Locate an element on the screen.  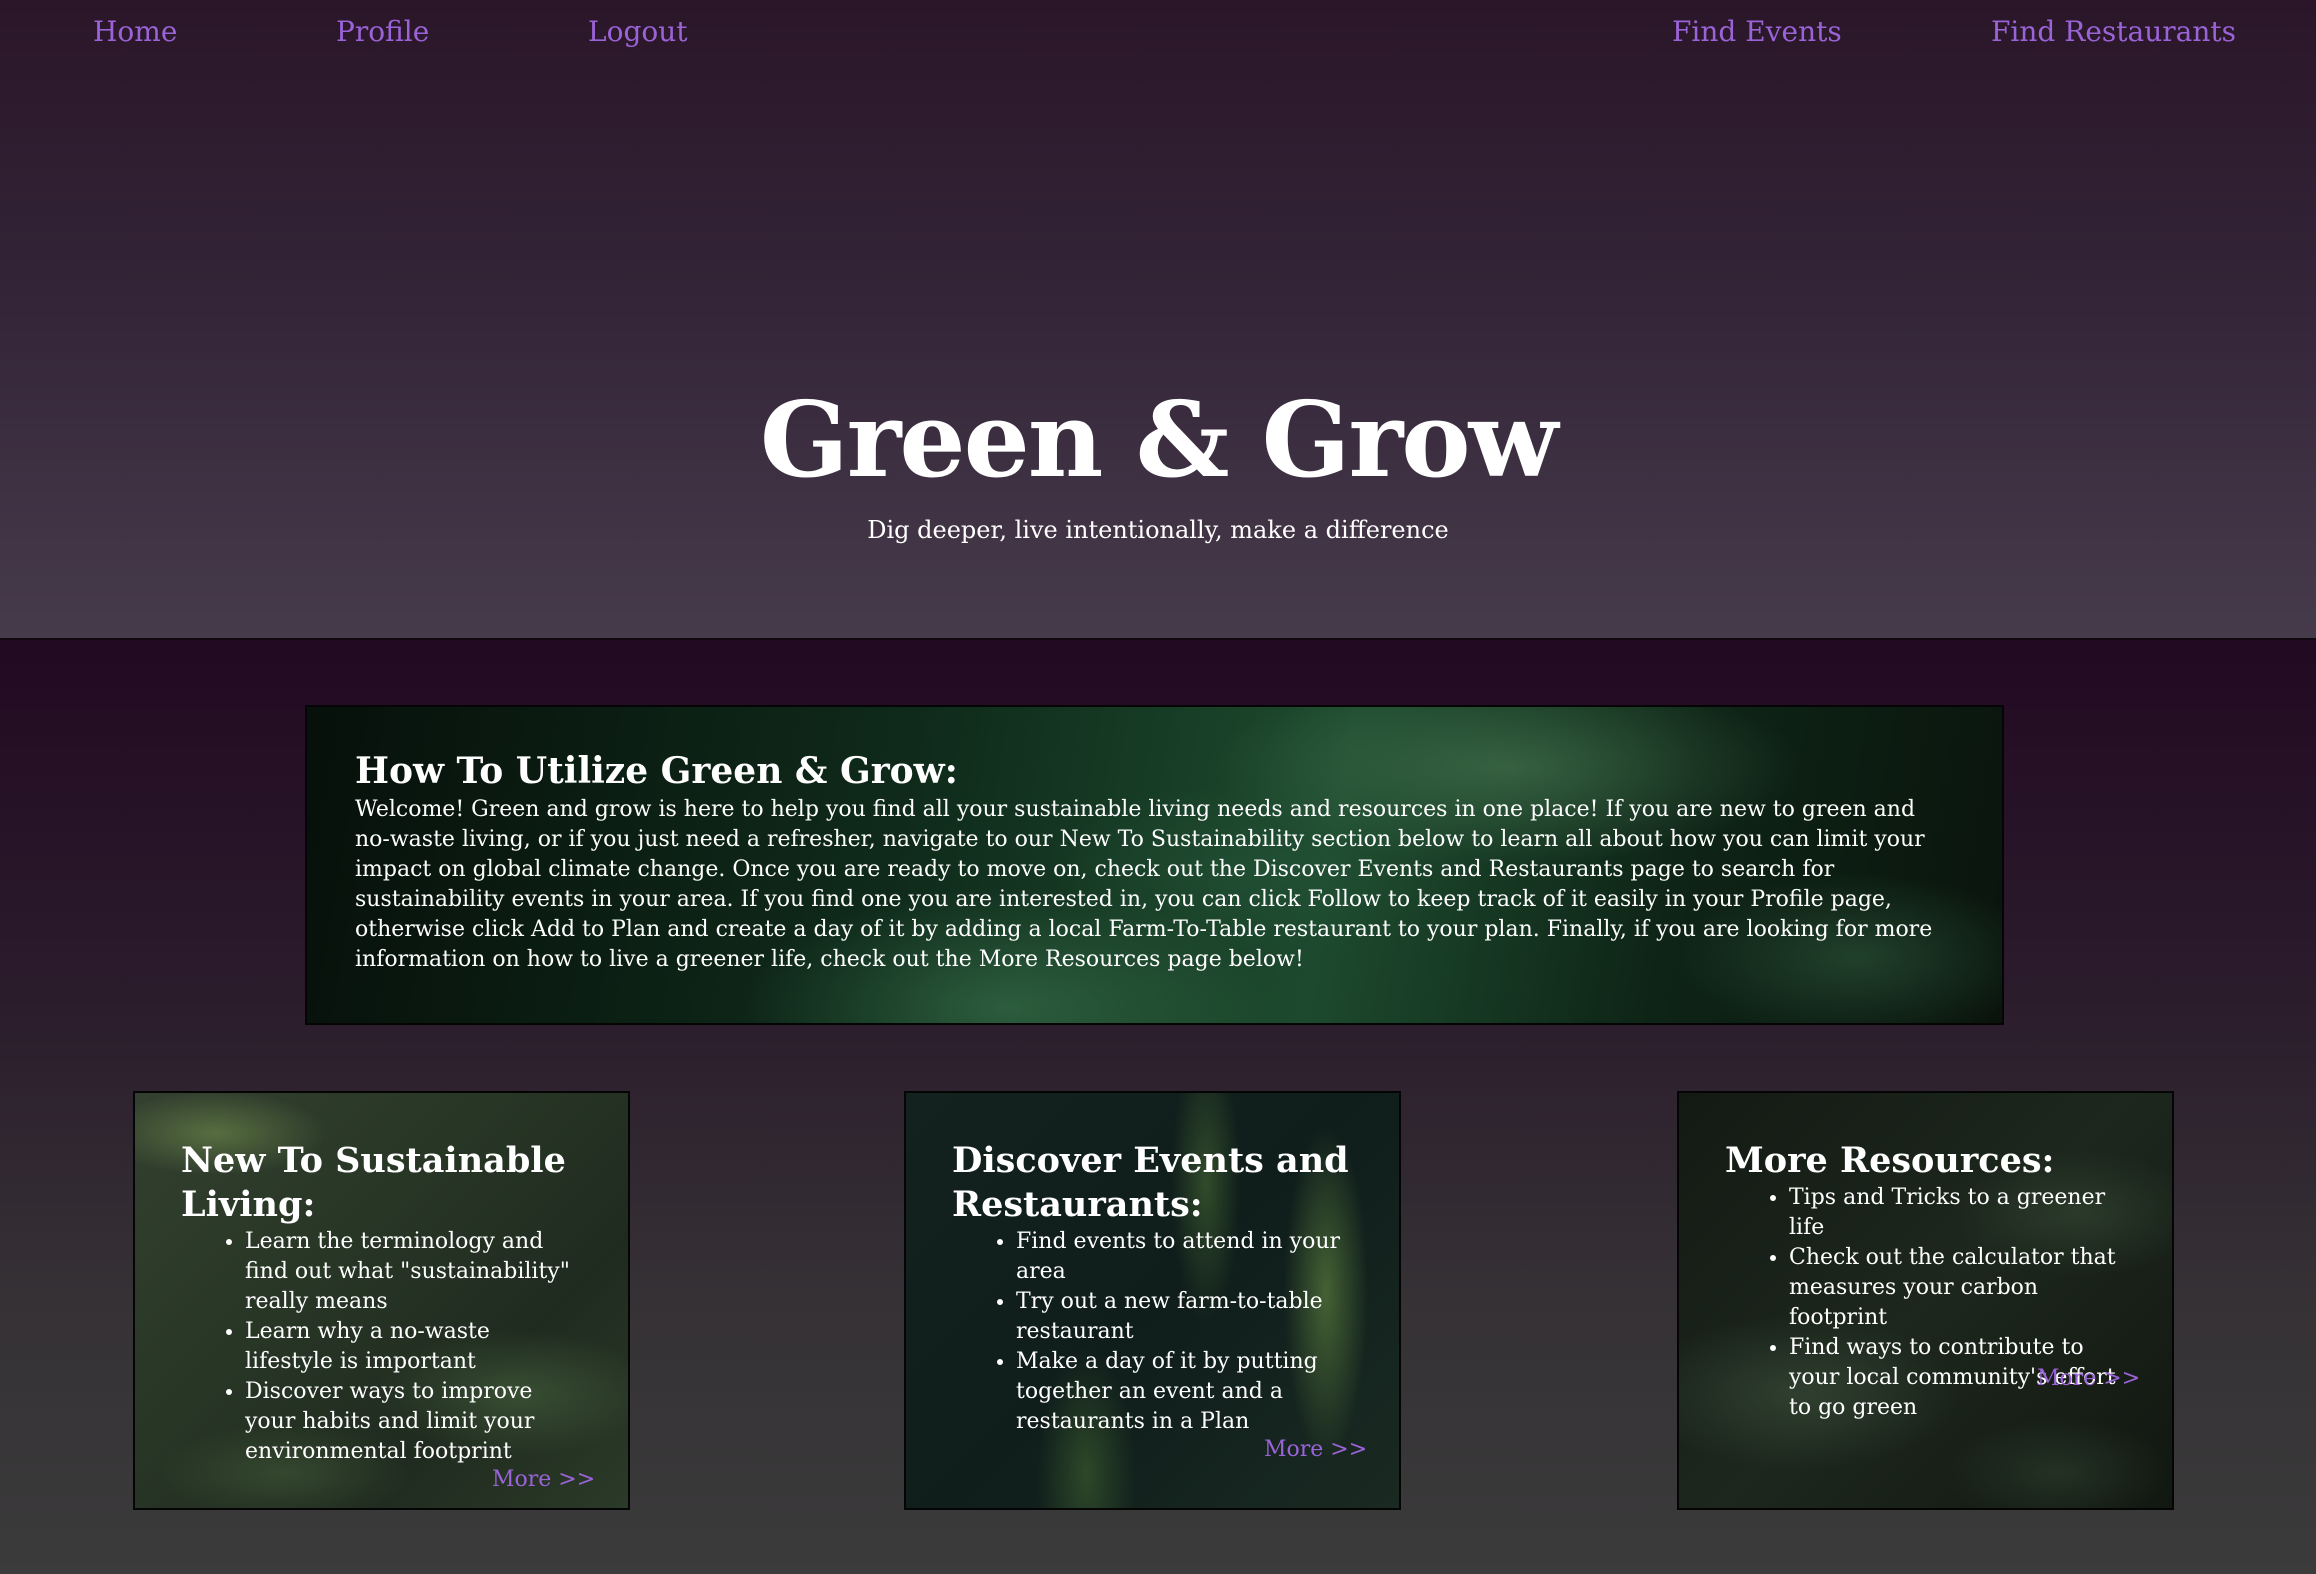
nav-profile-link: Profile is located at coordinates (382, 32).